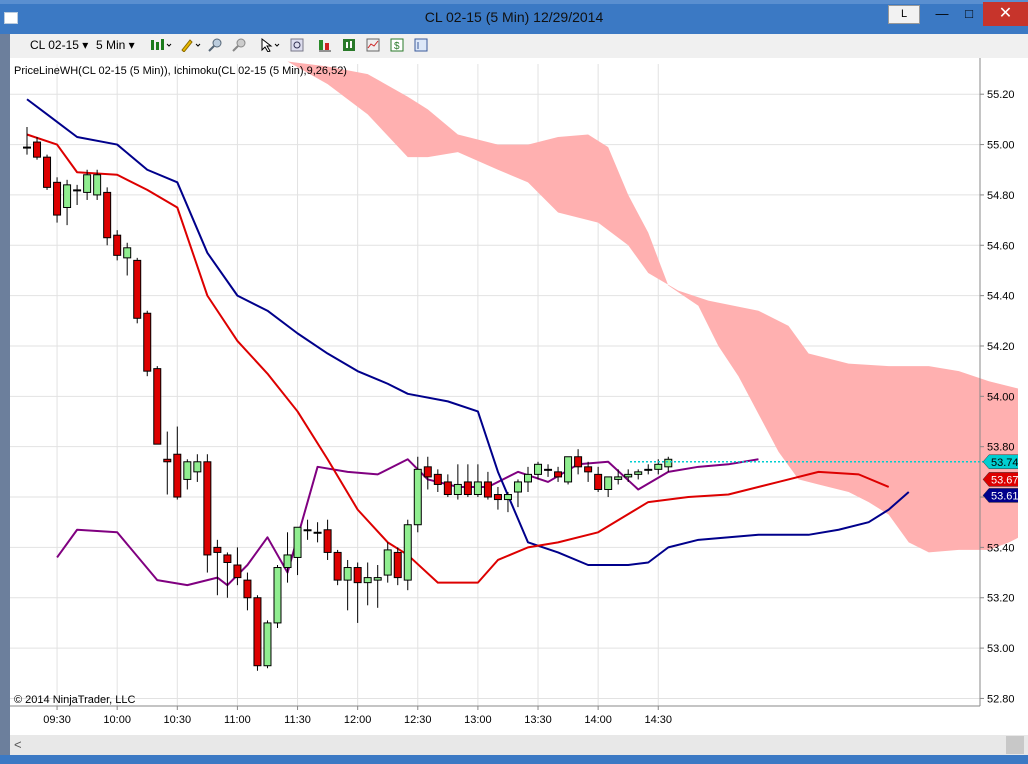 The width and height of the screenshot is (1028, 764). What do you see at coordinates (297, 720) in the screenshot?
I see `x-tick-label: 11:30` at bounding box center [297, 720].